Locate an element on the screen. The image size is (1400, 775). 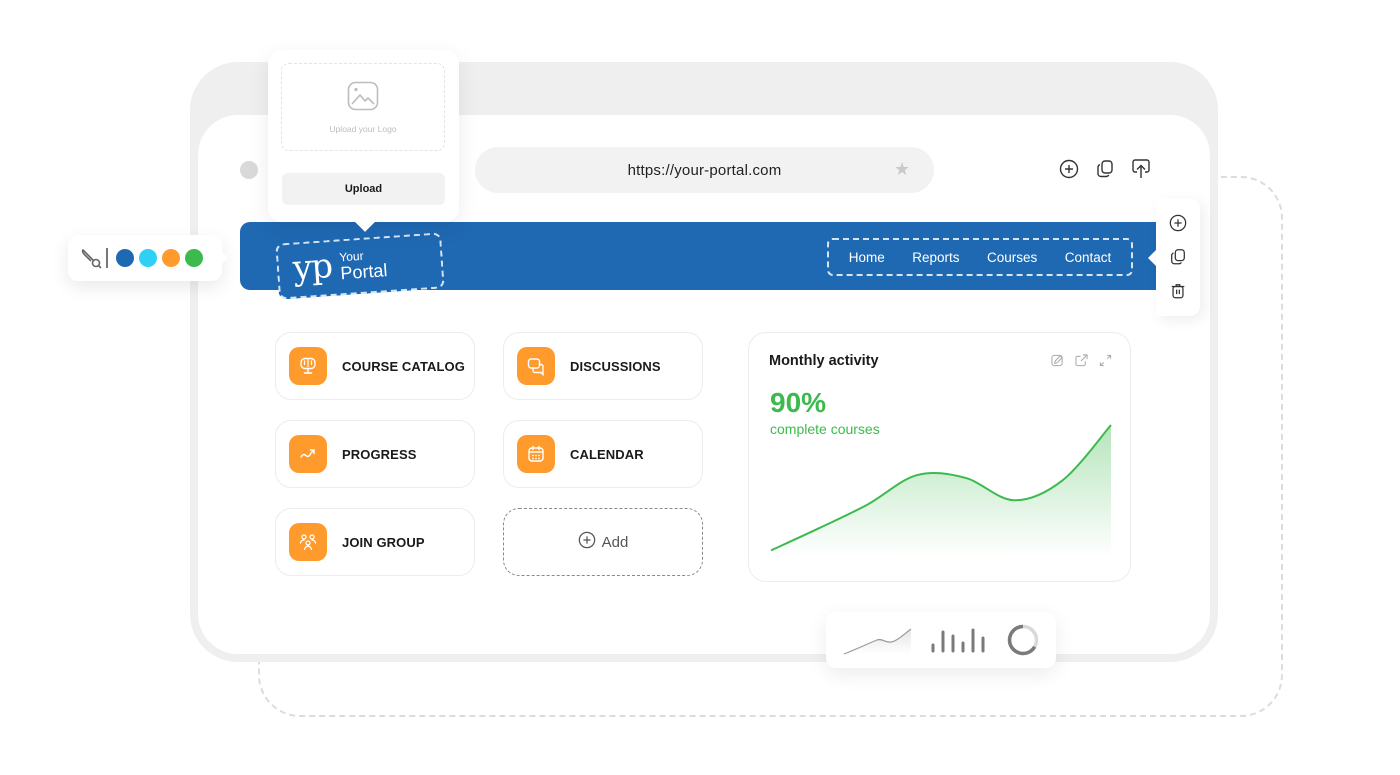
url-text: https://your-portal.com is located at coordinates (705, 170).